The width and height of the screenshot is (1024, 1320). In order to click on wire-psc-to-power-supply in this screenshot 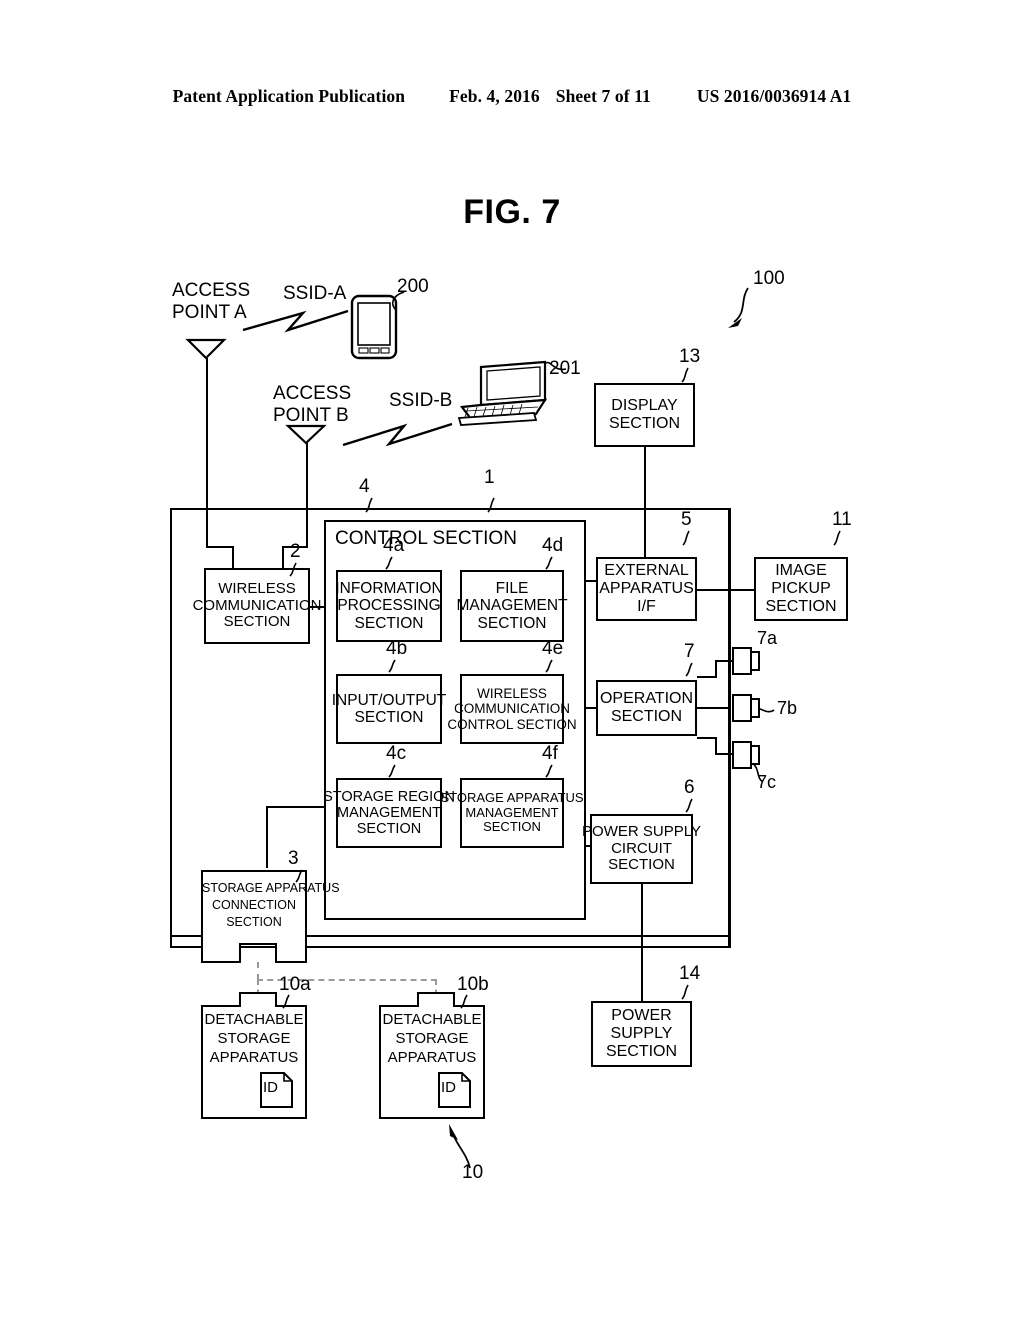, I will do `click(642, 943)`.